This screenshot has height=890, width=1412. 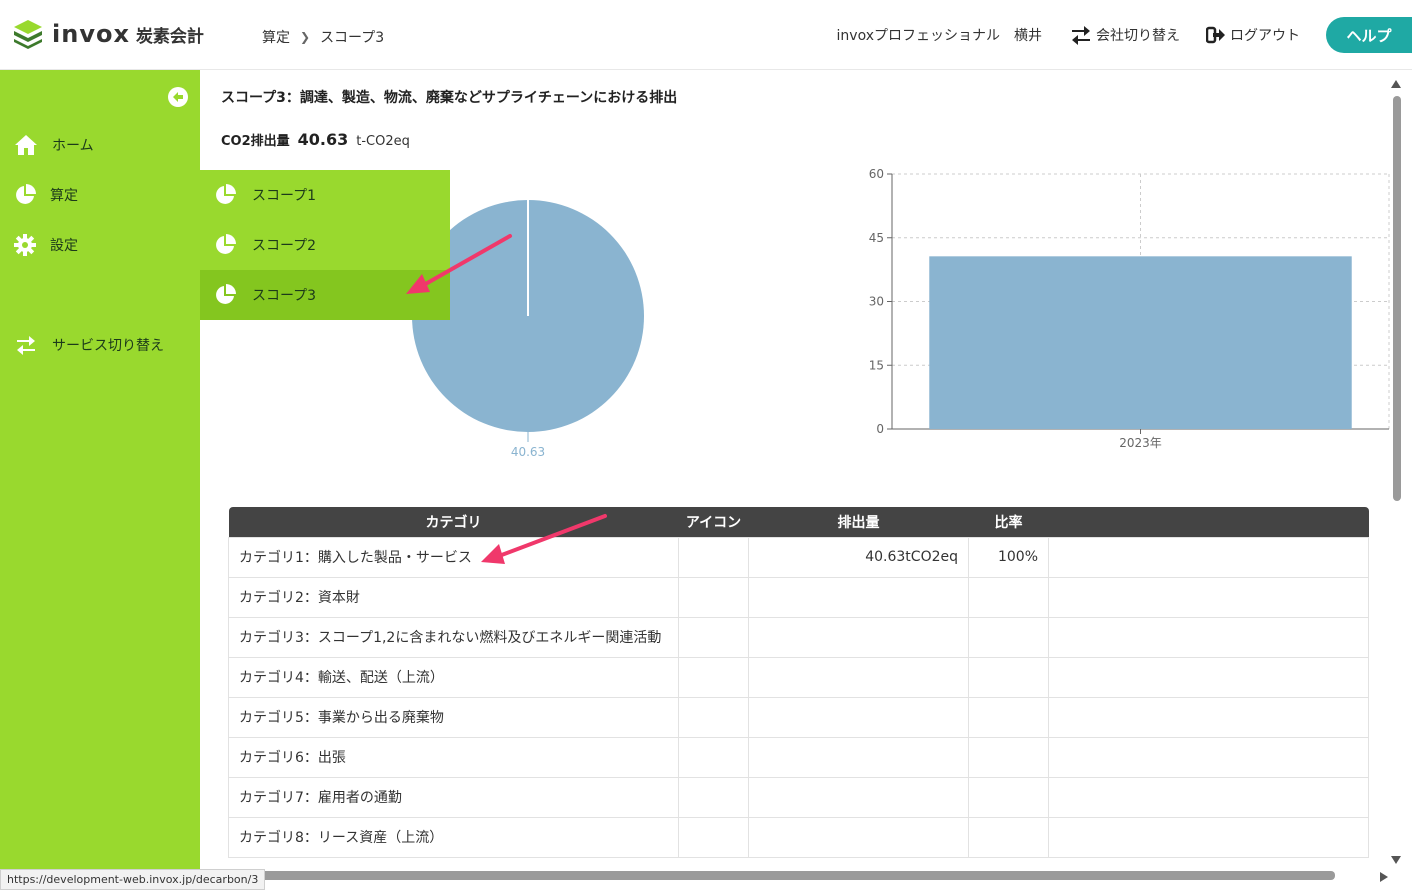 I want to click on header-actions: invoxプロフェッショナル 横井 会社切り替え ログアウト ヘルプ, so click(x=1124, y=35).